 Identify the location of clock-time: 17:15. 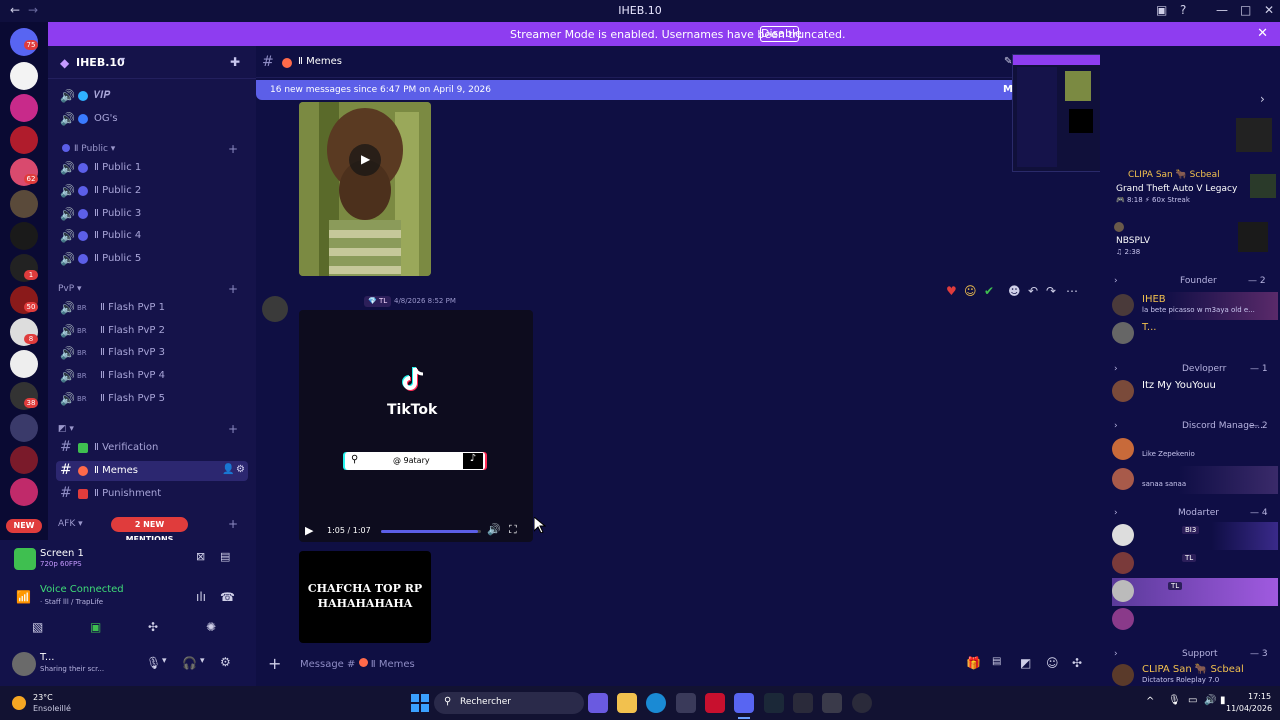
(1259, 696).